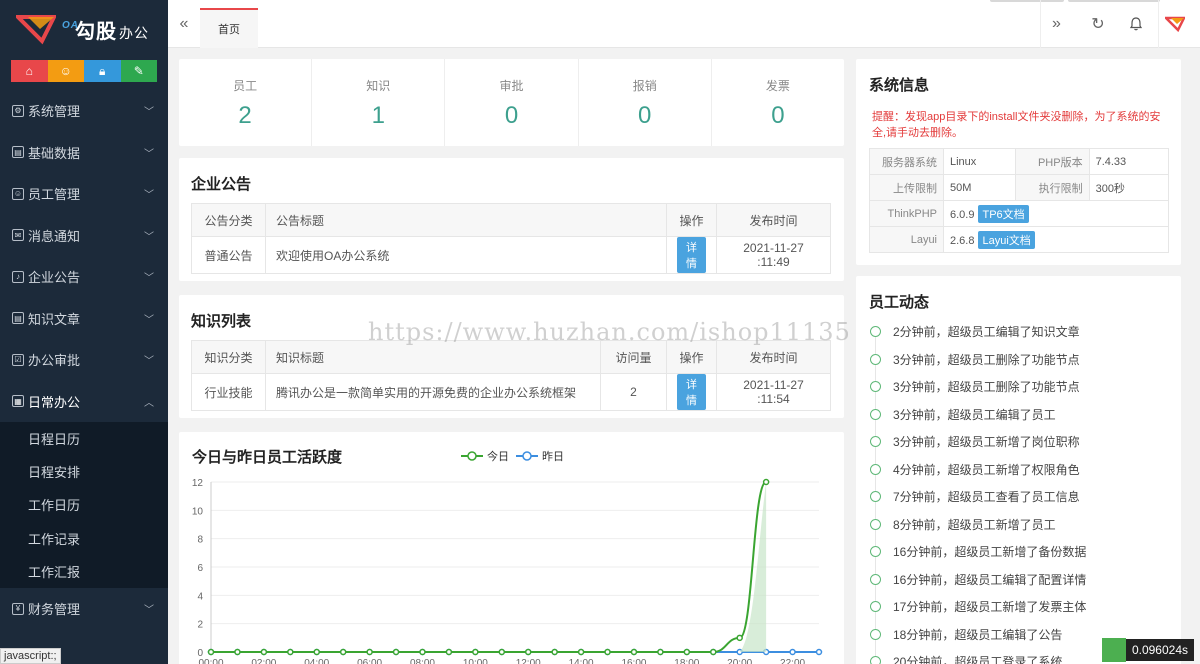 The width and height of the screenshot is (1200, 664). I want to click on activity-text: 18分钟前，超级员工编辑了公告, so click(978, 634).